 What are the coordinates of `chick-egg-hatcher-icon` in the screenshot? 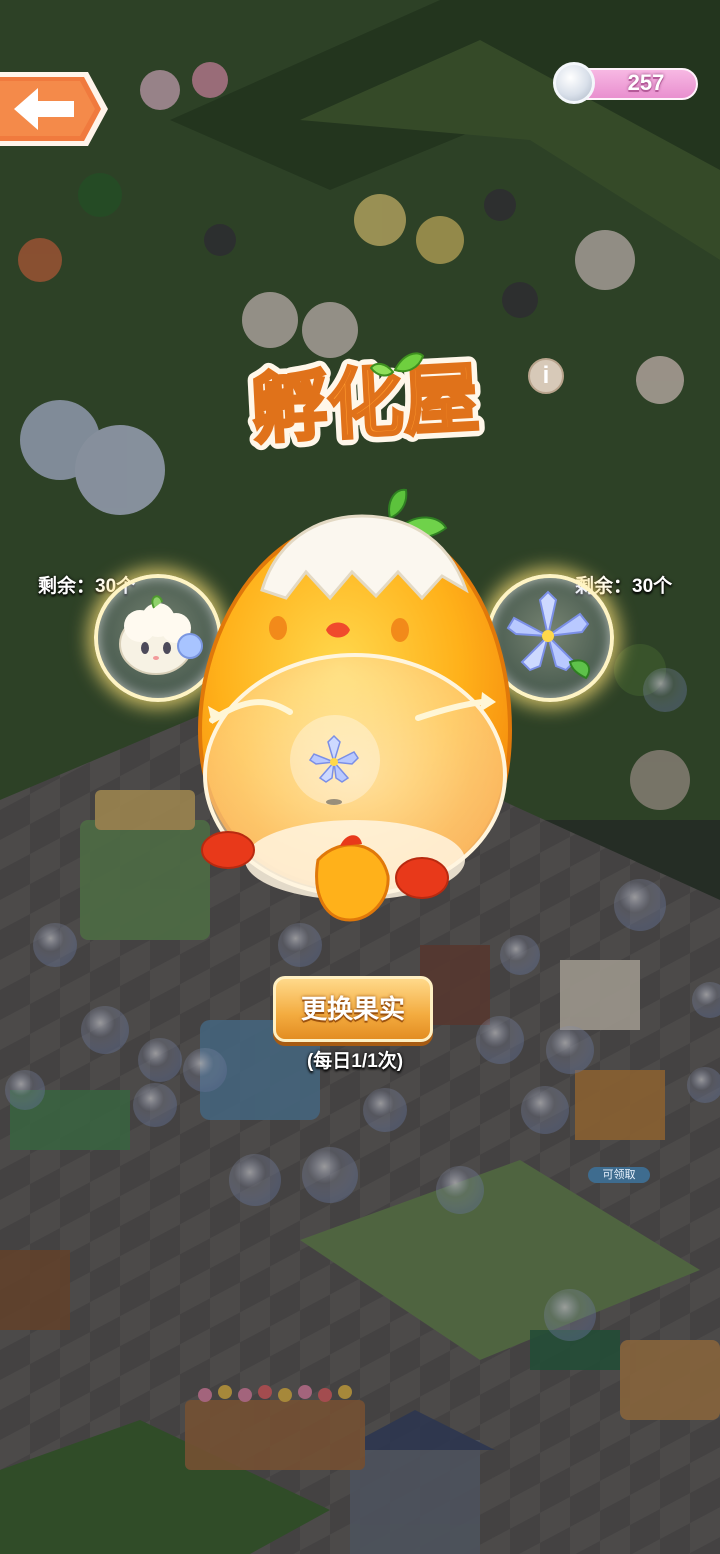 It's located at (362, 715).